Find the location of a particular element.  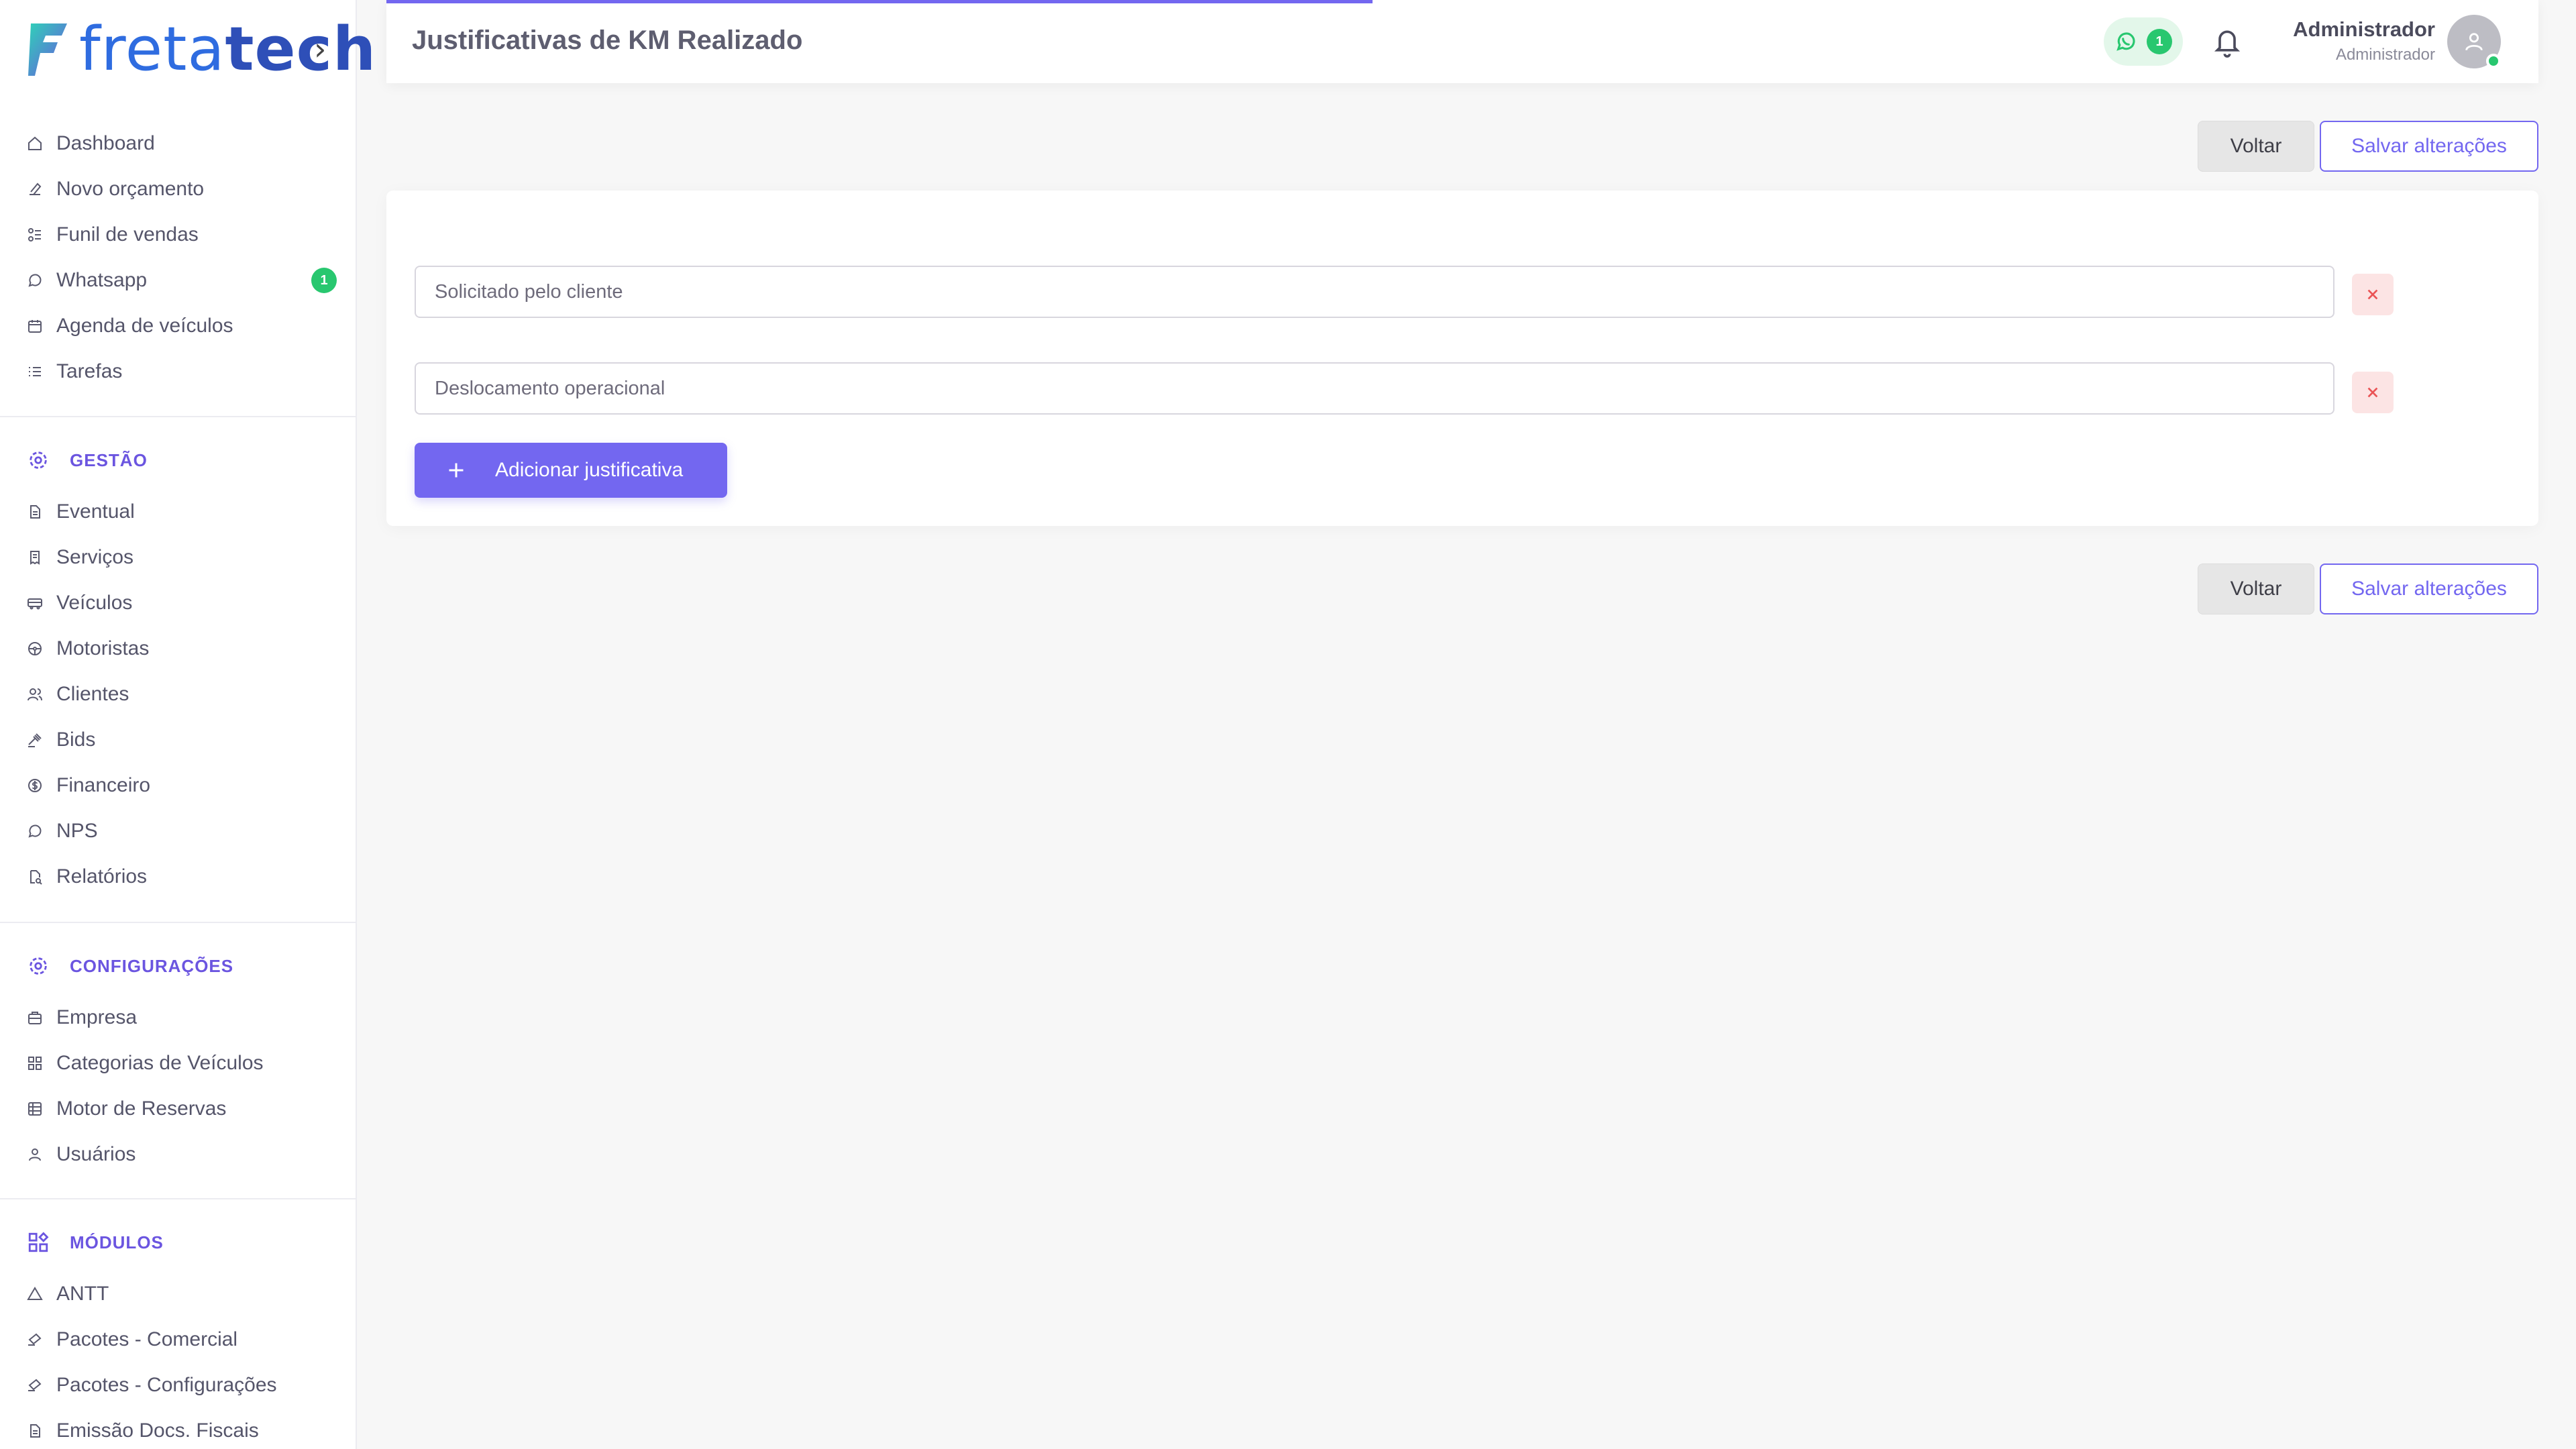

section-title: MÓDULOS is located at coordinates (117, 1242).